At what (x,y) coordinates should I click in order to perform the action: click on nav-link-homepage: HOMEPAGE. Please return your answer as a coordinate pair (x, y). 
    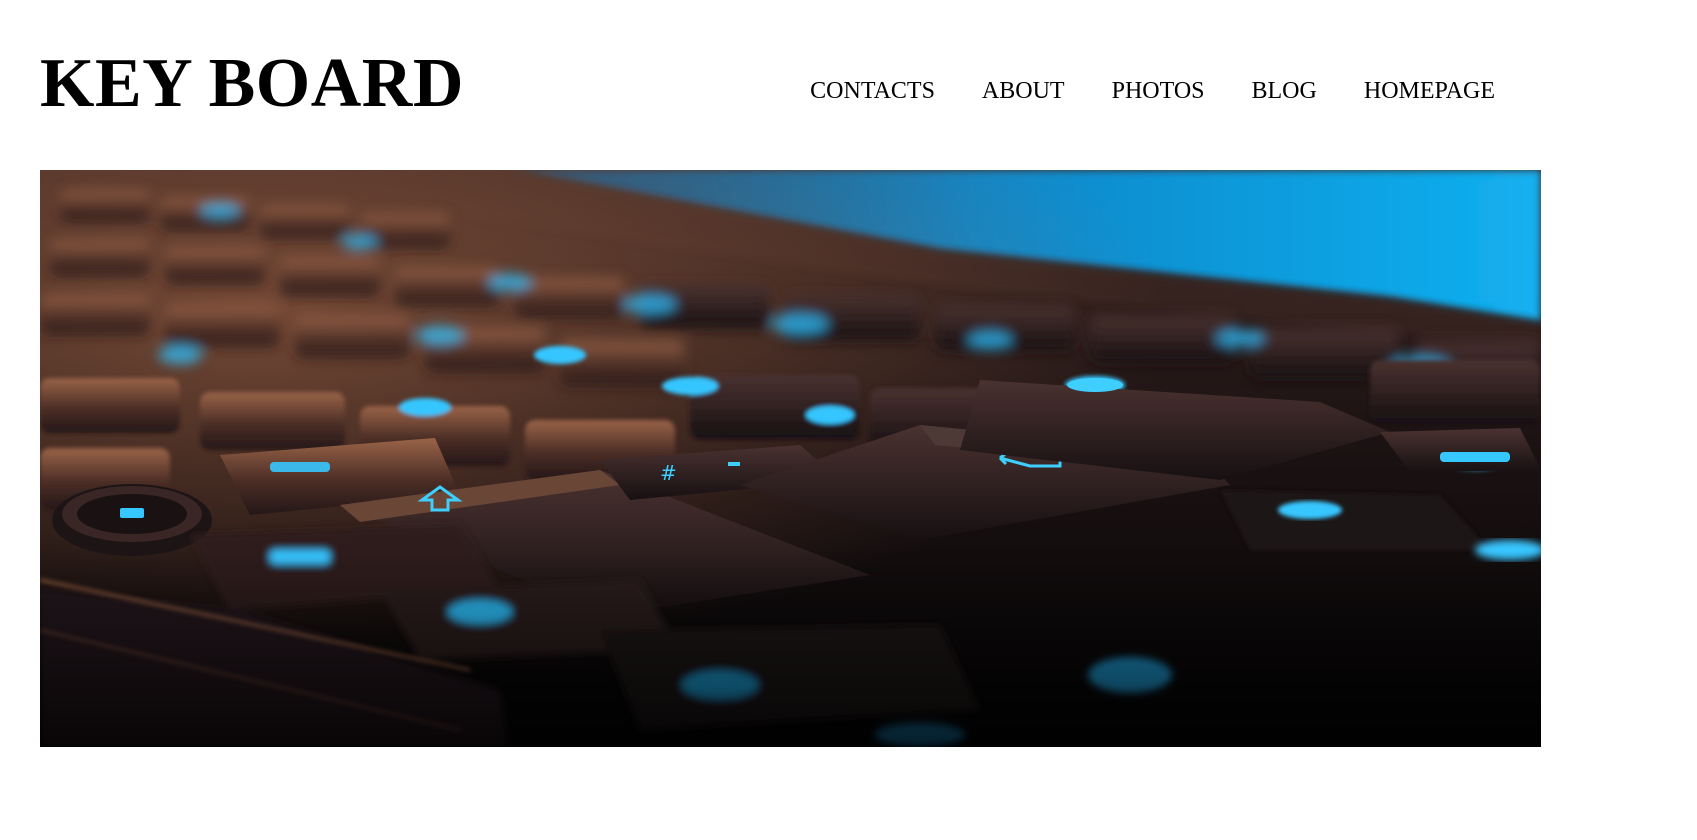
    Looking at the image, I should click on (1429, 91).